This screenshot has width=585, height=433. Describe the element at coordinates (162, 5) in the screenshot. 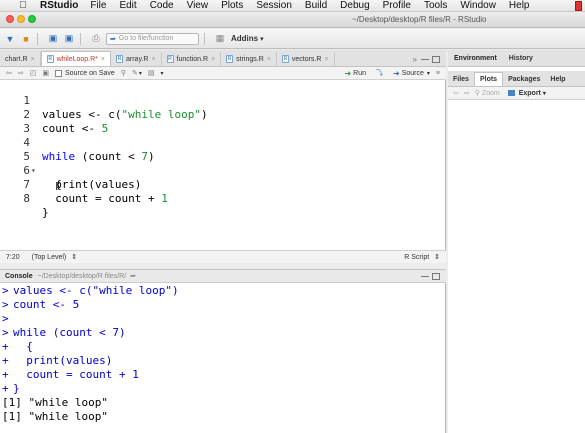

I see `menu-code: Code` at that location.